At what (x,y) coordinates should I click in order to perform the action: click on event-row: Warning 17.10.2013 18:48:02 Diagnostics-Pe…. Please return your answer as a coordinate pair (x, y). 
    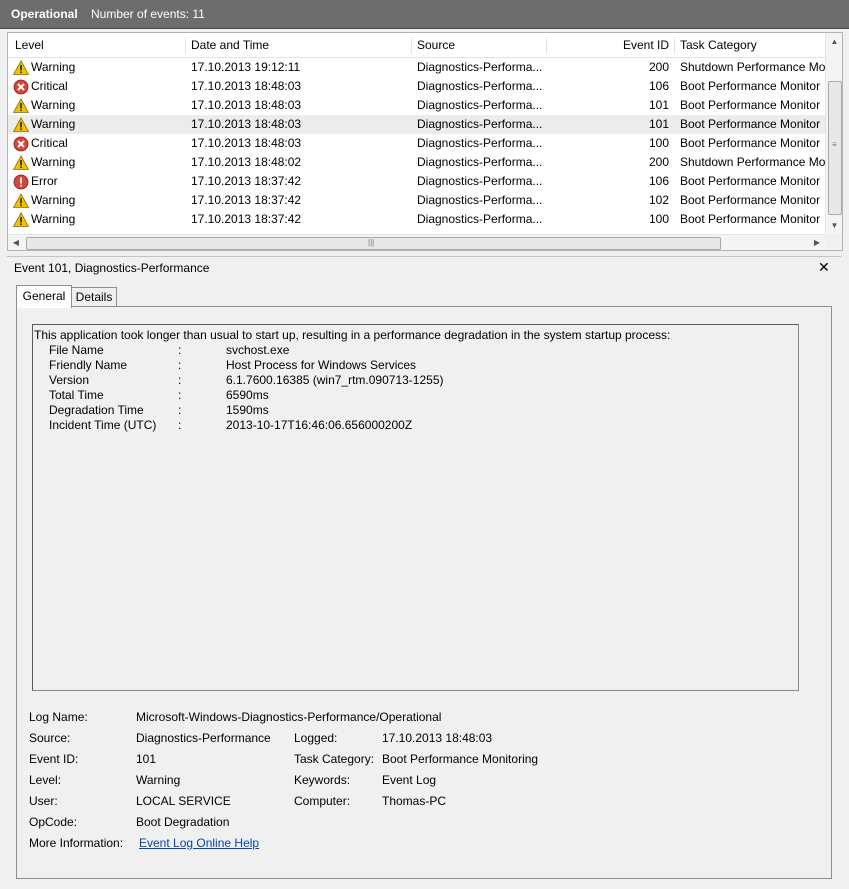
    Looking at the image, I should click on (417, 162).